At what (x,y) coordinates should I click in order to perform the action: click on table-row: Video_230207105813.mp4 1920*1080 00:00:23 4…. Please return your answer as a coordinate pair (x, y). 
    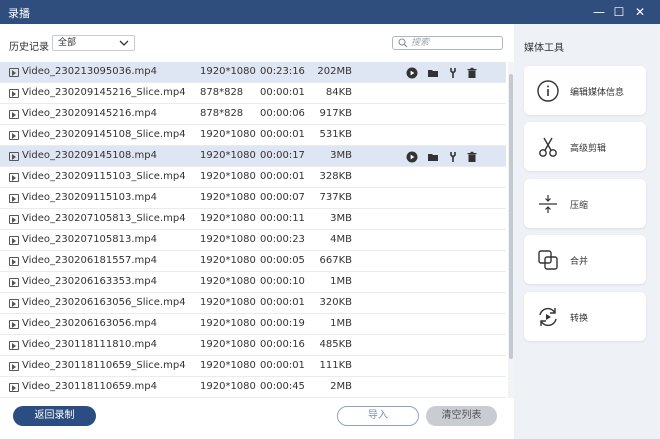
    Looking at the image, I should click on (253, 240).